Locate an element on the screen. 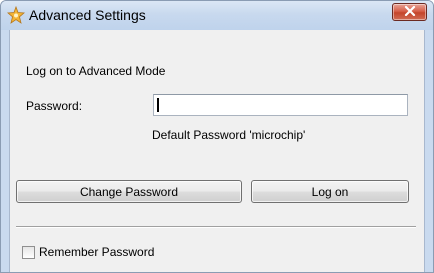  remember-password-label: Remember Password is located at coordinates (96, 252).